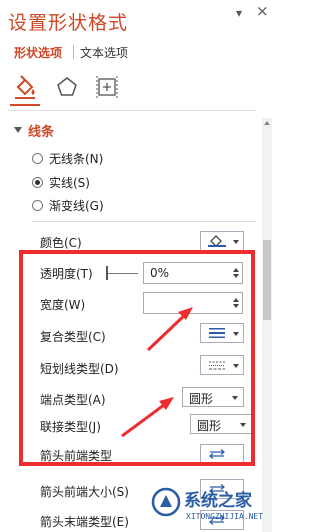 This screenshot has height=532, width=320. Describe the element at coordinates (84, 522) in the screenshot. I see `end-arrow-type-label: 箭头末端类型(E)` at that location.